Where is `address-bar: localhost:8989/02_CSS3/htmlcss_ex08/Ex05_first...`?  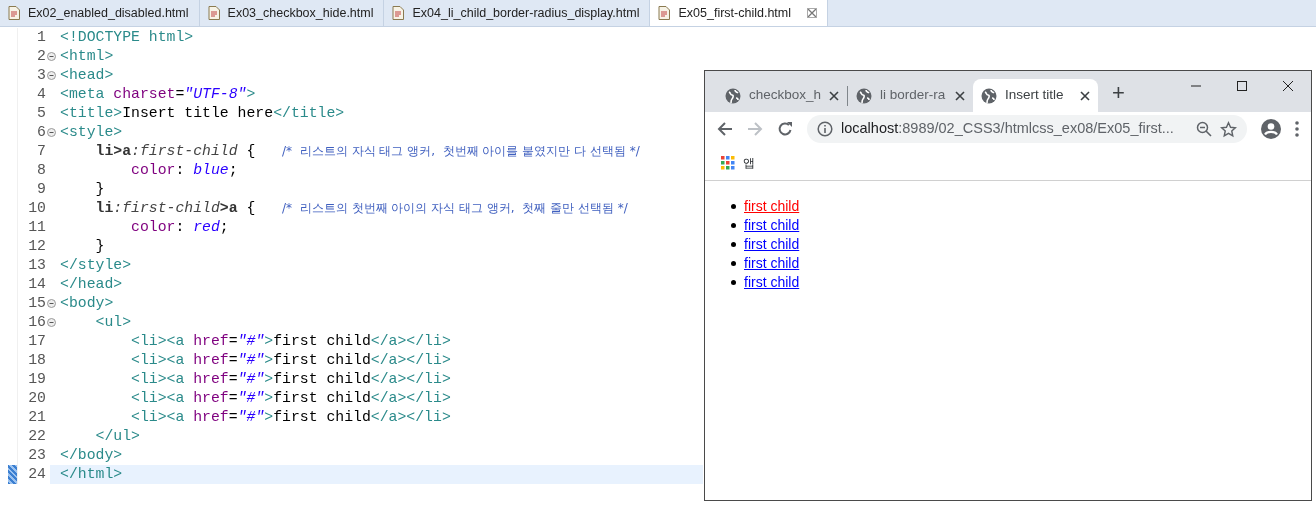 address-bar: localhost:8989/02_CSS3/htmlcss_ex08/Ex05_first... is located at coordinates (1027, 129).